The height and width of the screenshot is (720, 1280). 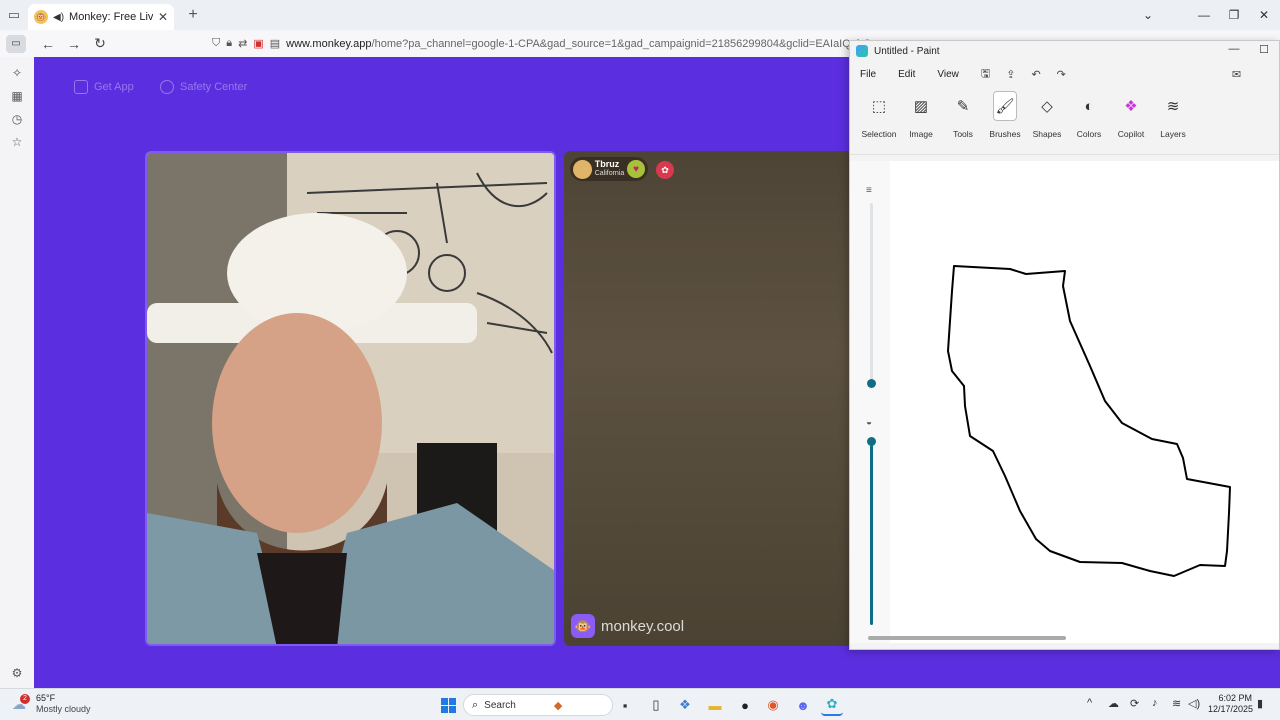 I want to click on horizontal-scrollbar, so click(x=967, y=638).